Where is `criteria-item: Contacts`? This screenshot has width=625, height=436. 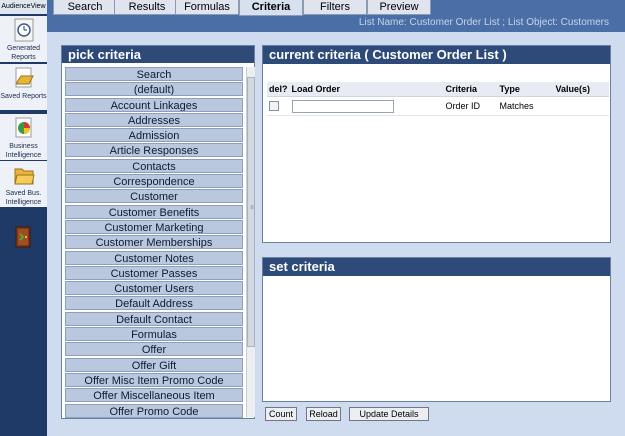
criteria-item: Contacts is located at coordinates (154, 165).